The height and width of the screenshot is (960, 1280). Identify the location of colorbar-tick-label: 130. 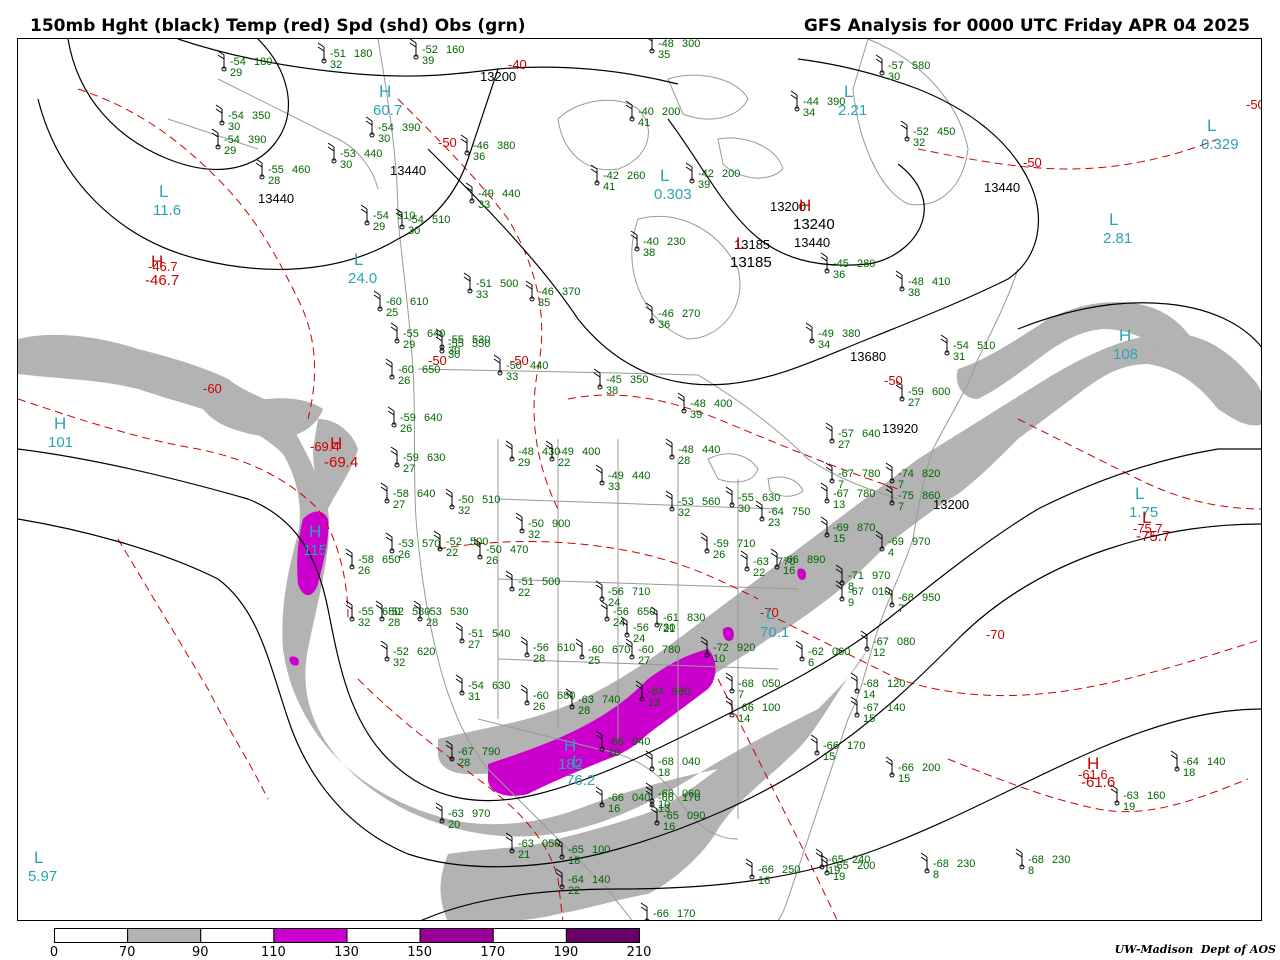
(346, 952).